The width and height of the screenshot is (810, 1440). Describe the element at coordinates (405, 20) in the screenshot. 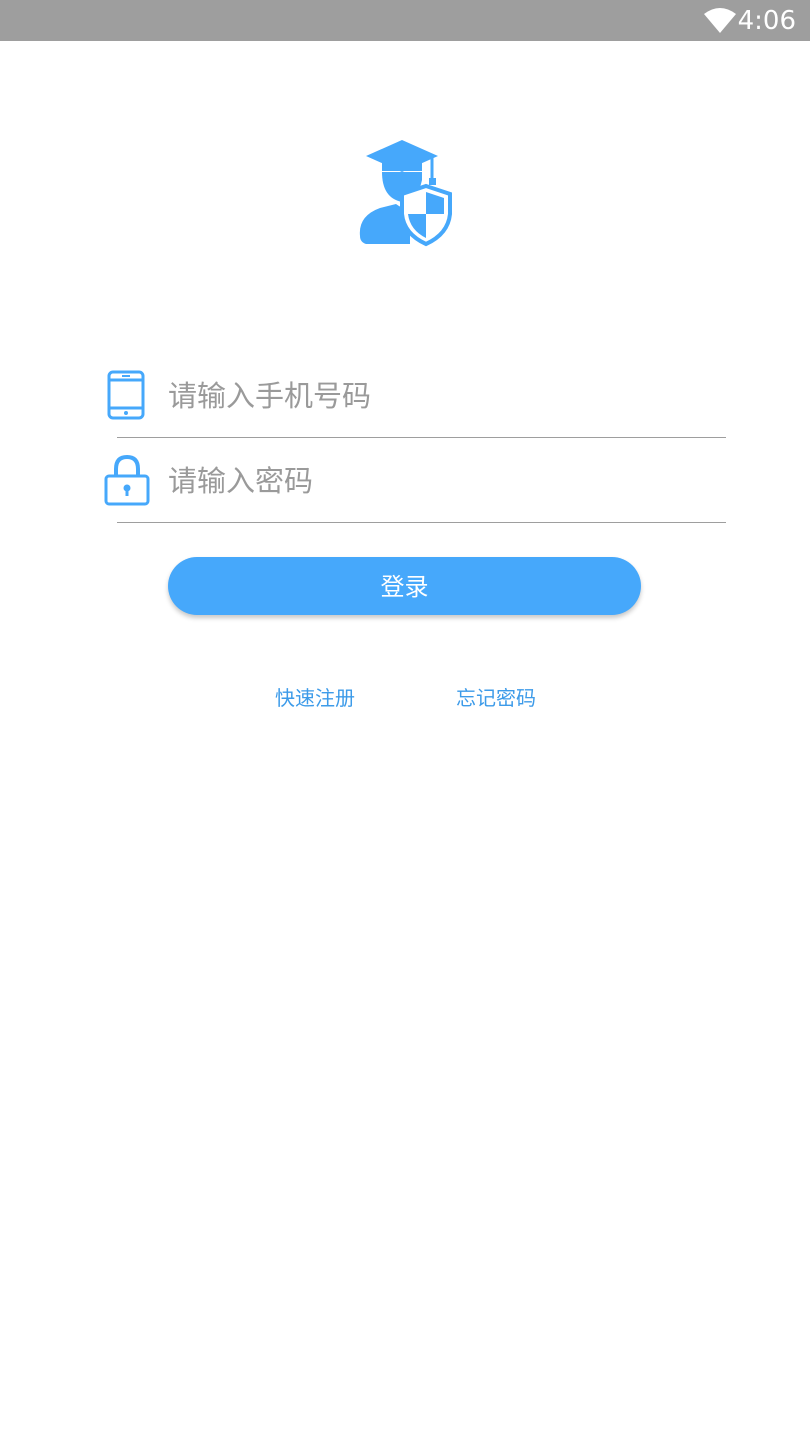

I see `status-bar: 4:06` at that location.